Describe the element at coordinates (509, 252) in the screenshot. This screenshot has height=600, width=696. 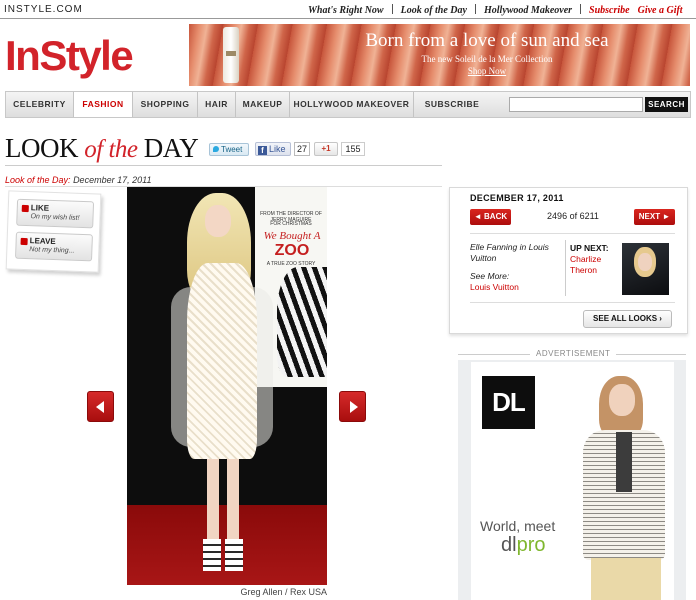
I see `look-caption: Elle Fanning in Louis Vuitton` at that location.